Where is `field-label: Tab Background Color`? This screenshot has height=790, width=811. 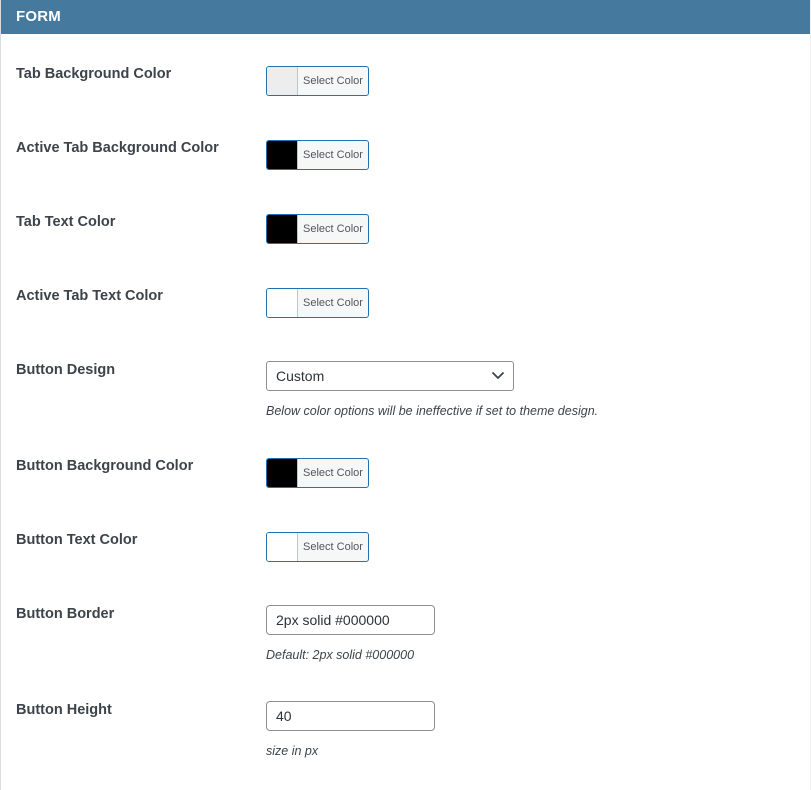 field-label: Tab Background Color is located at coordinates (94, 74).